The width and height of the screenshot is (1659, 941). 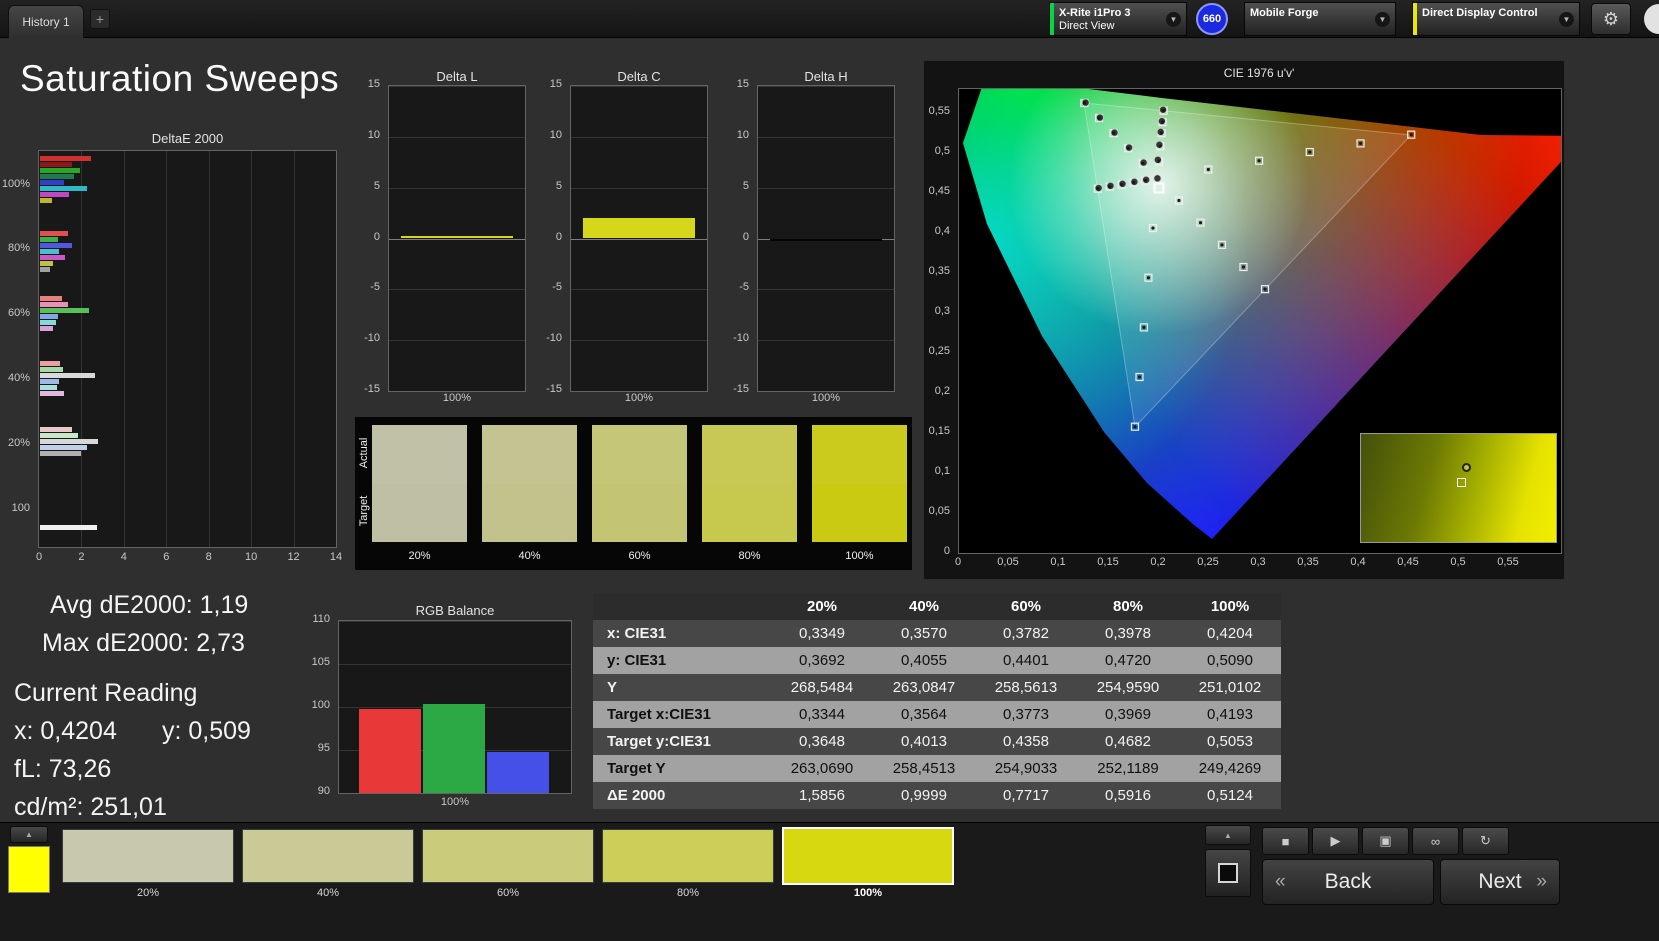 I want to click on table-cell: 0,4401, so click(x=1026, y=660).